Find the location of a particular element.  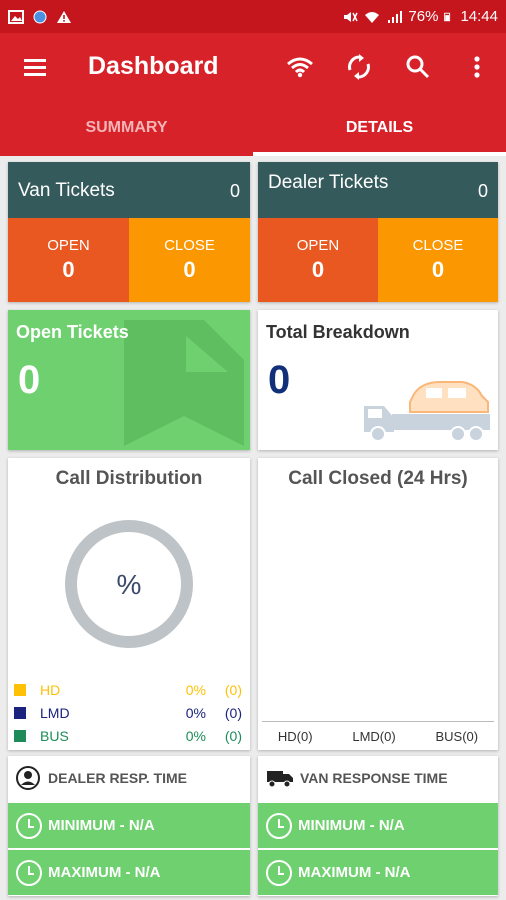

van-close-tile: CLOSE 0 is located at coordinates (189, 260).